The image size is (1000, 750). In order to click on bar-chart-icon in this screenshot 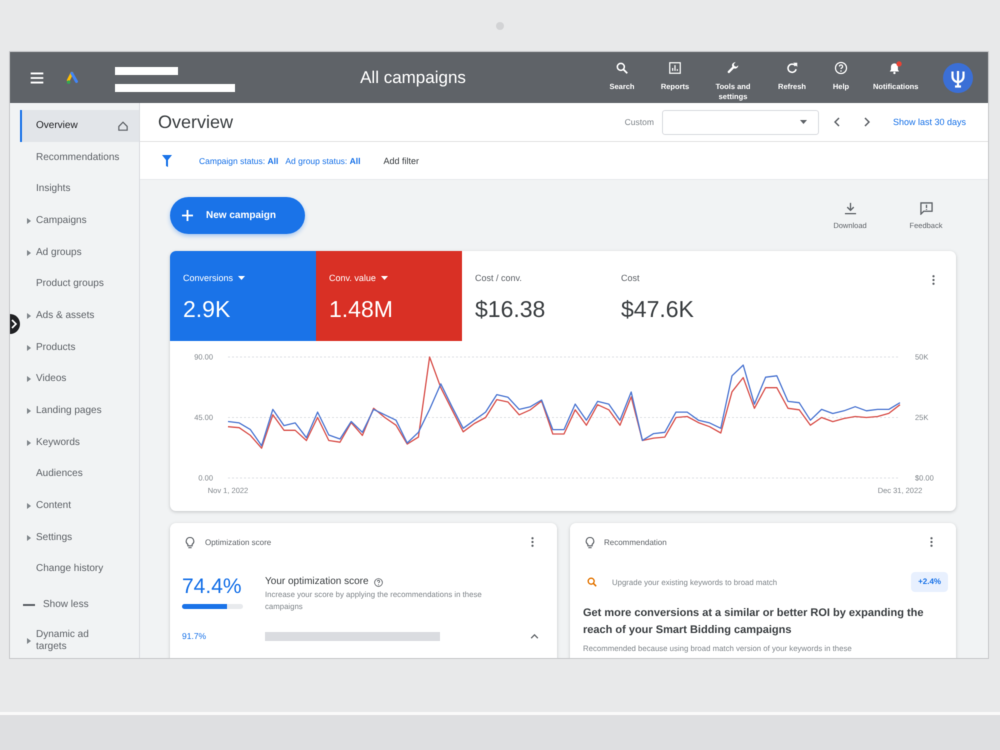, I will do `click(675, 68)`.